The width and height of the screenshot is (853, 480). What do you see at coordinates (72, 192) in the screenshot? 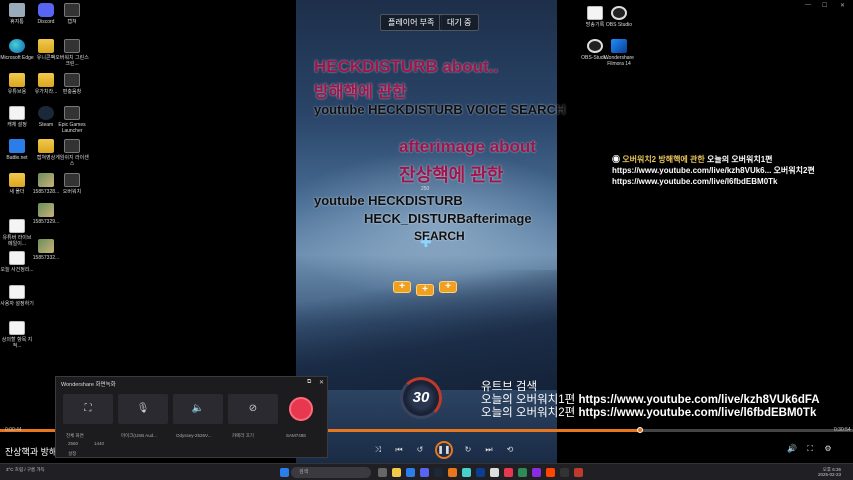
I see `desktop-icon-label: 오버워치` at bounding box center [72, 192].